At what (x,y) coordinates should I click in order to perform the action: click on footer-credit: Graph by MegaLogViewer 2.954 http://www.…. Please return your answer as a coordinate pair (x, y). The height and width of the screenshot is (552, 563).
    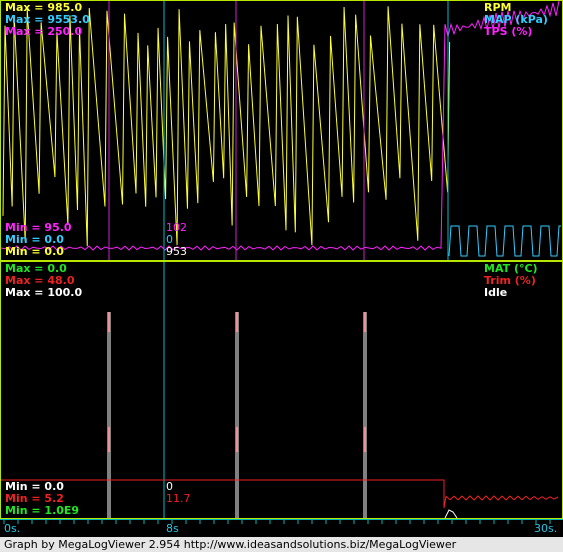
    Looking at the image, I should click on (281, 544).